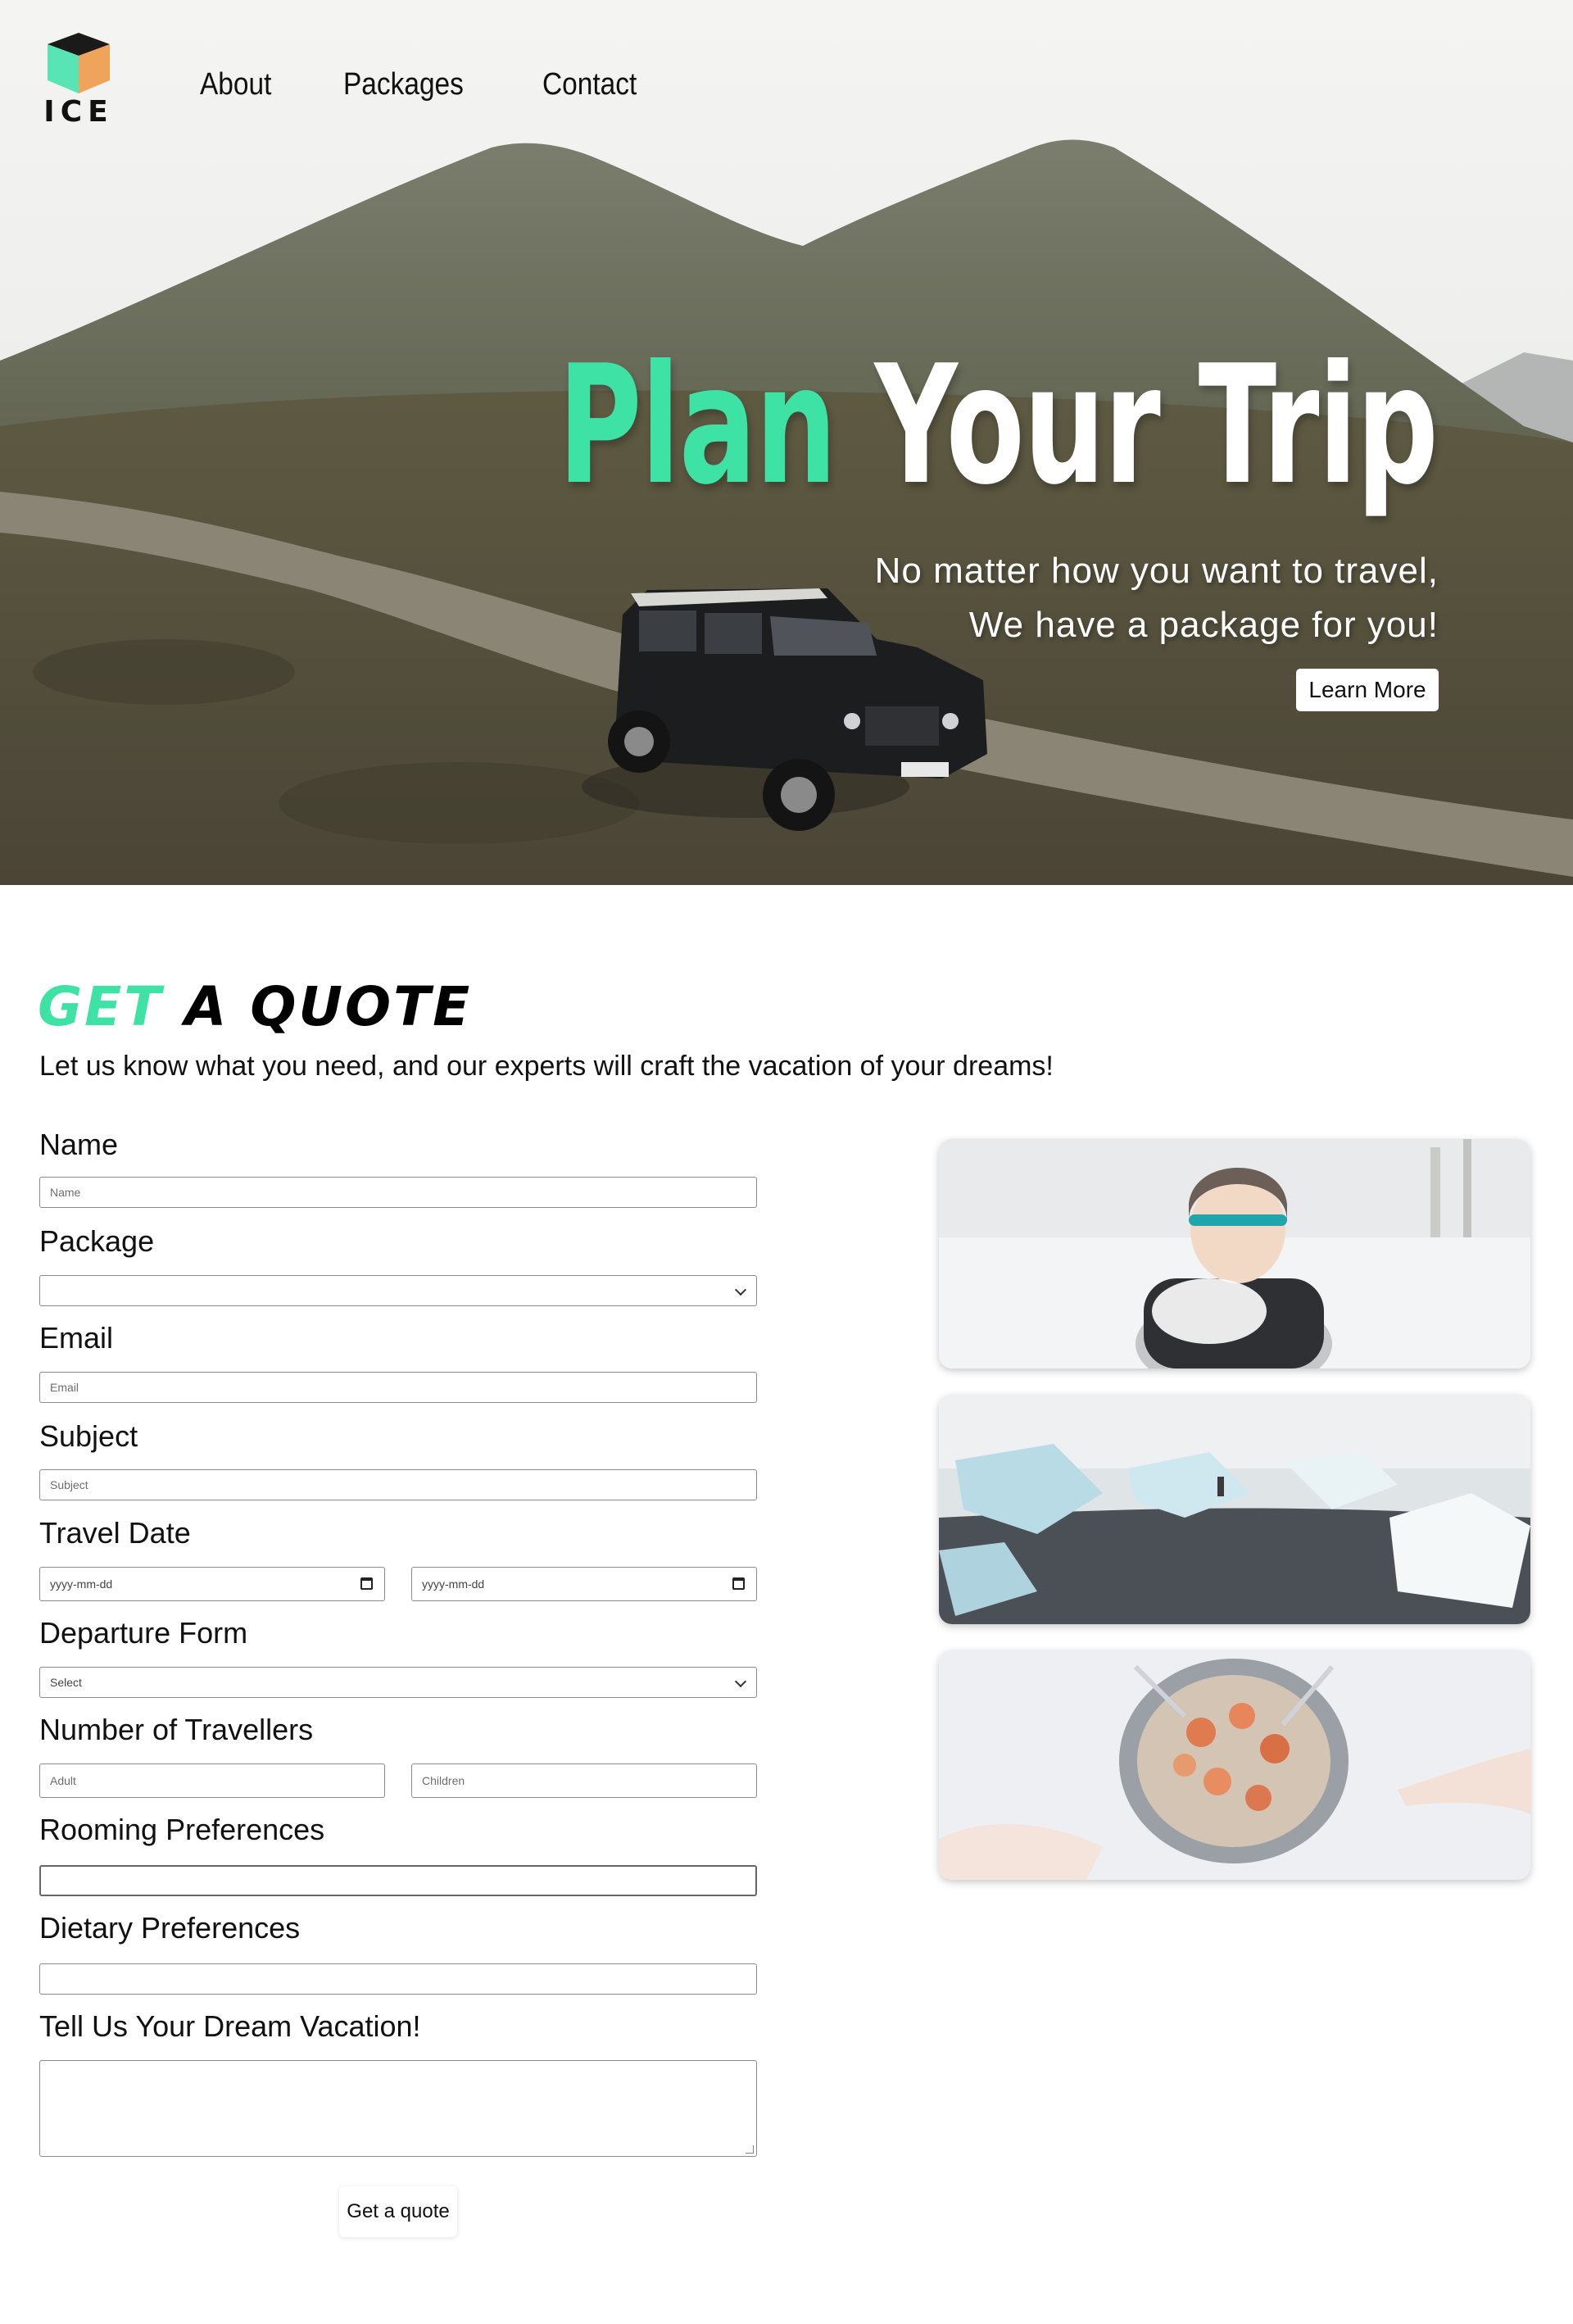 The width and height of the screenshot is (1573, 2324). What do you see at coordinates (65, 1192) in the screenshot?
I see `name-input-placeholder: Name` at bounding box center [65, 1192].